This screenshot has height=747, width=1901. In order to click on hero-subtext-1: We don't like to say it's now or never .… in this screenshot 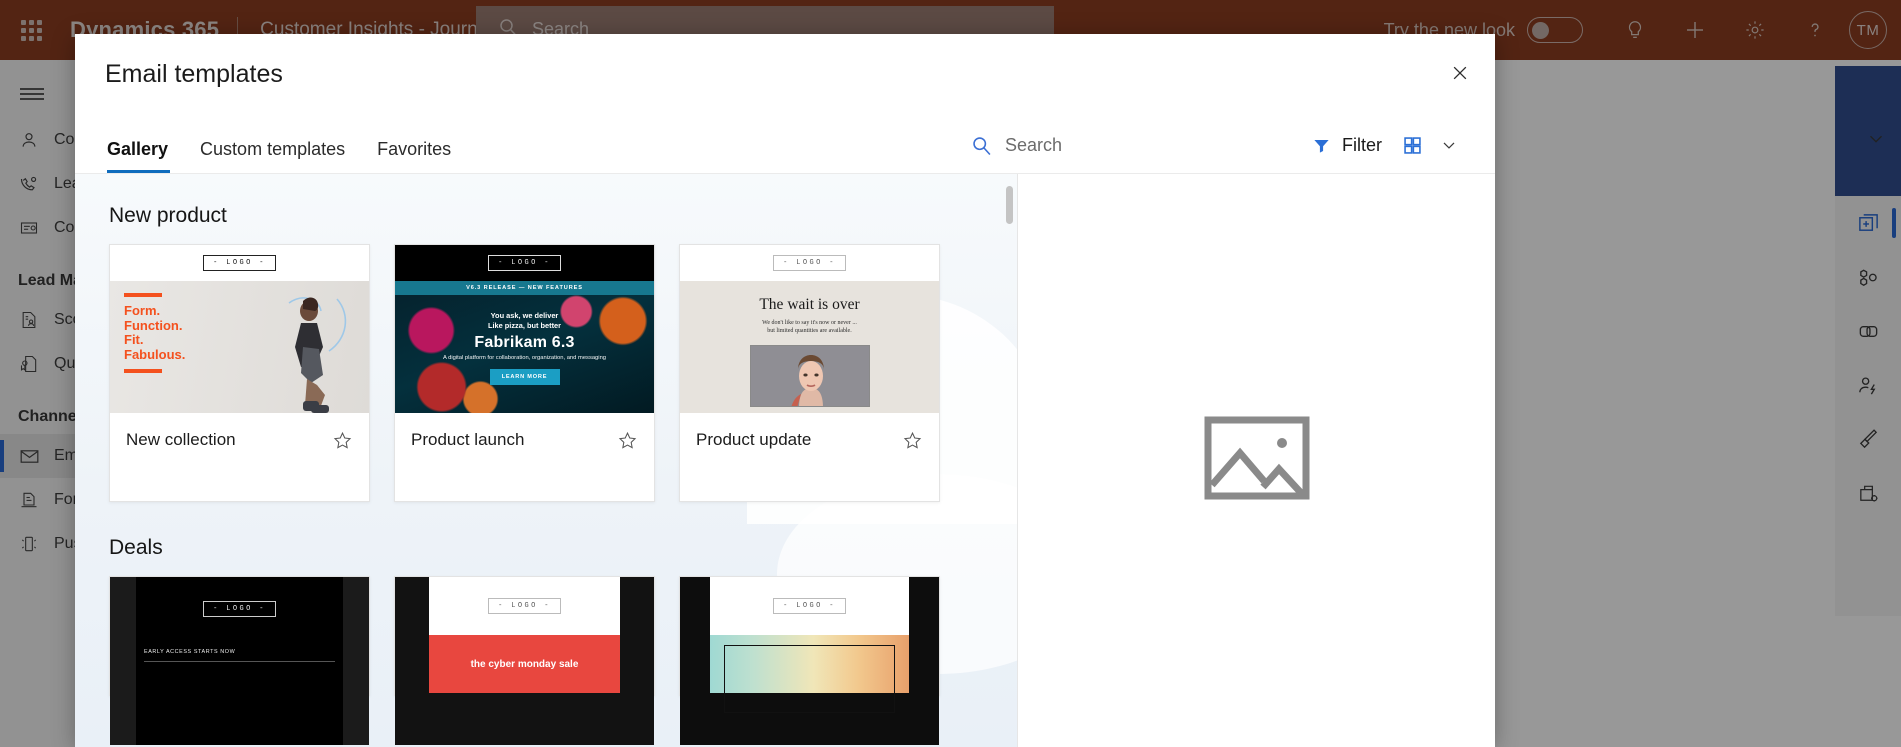, I will do `click(809, 323)`.